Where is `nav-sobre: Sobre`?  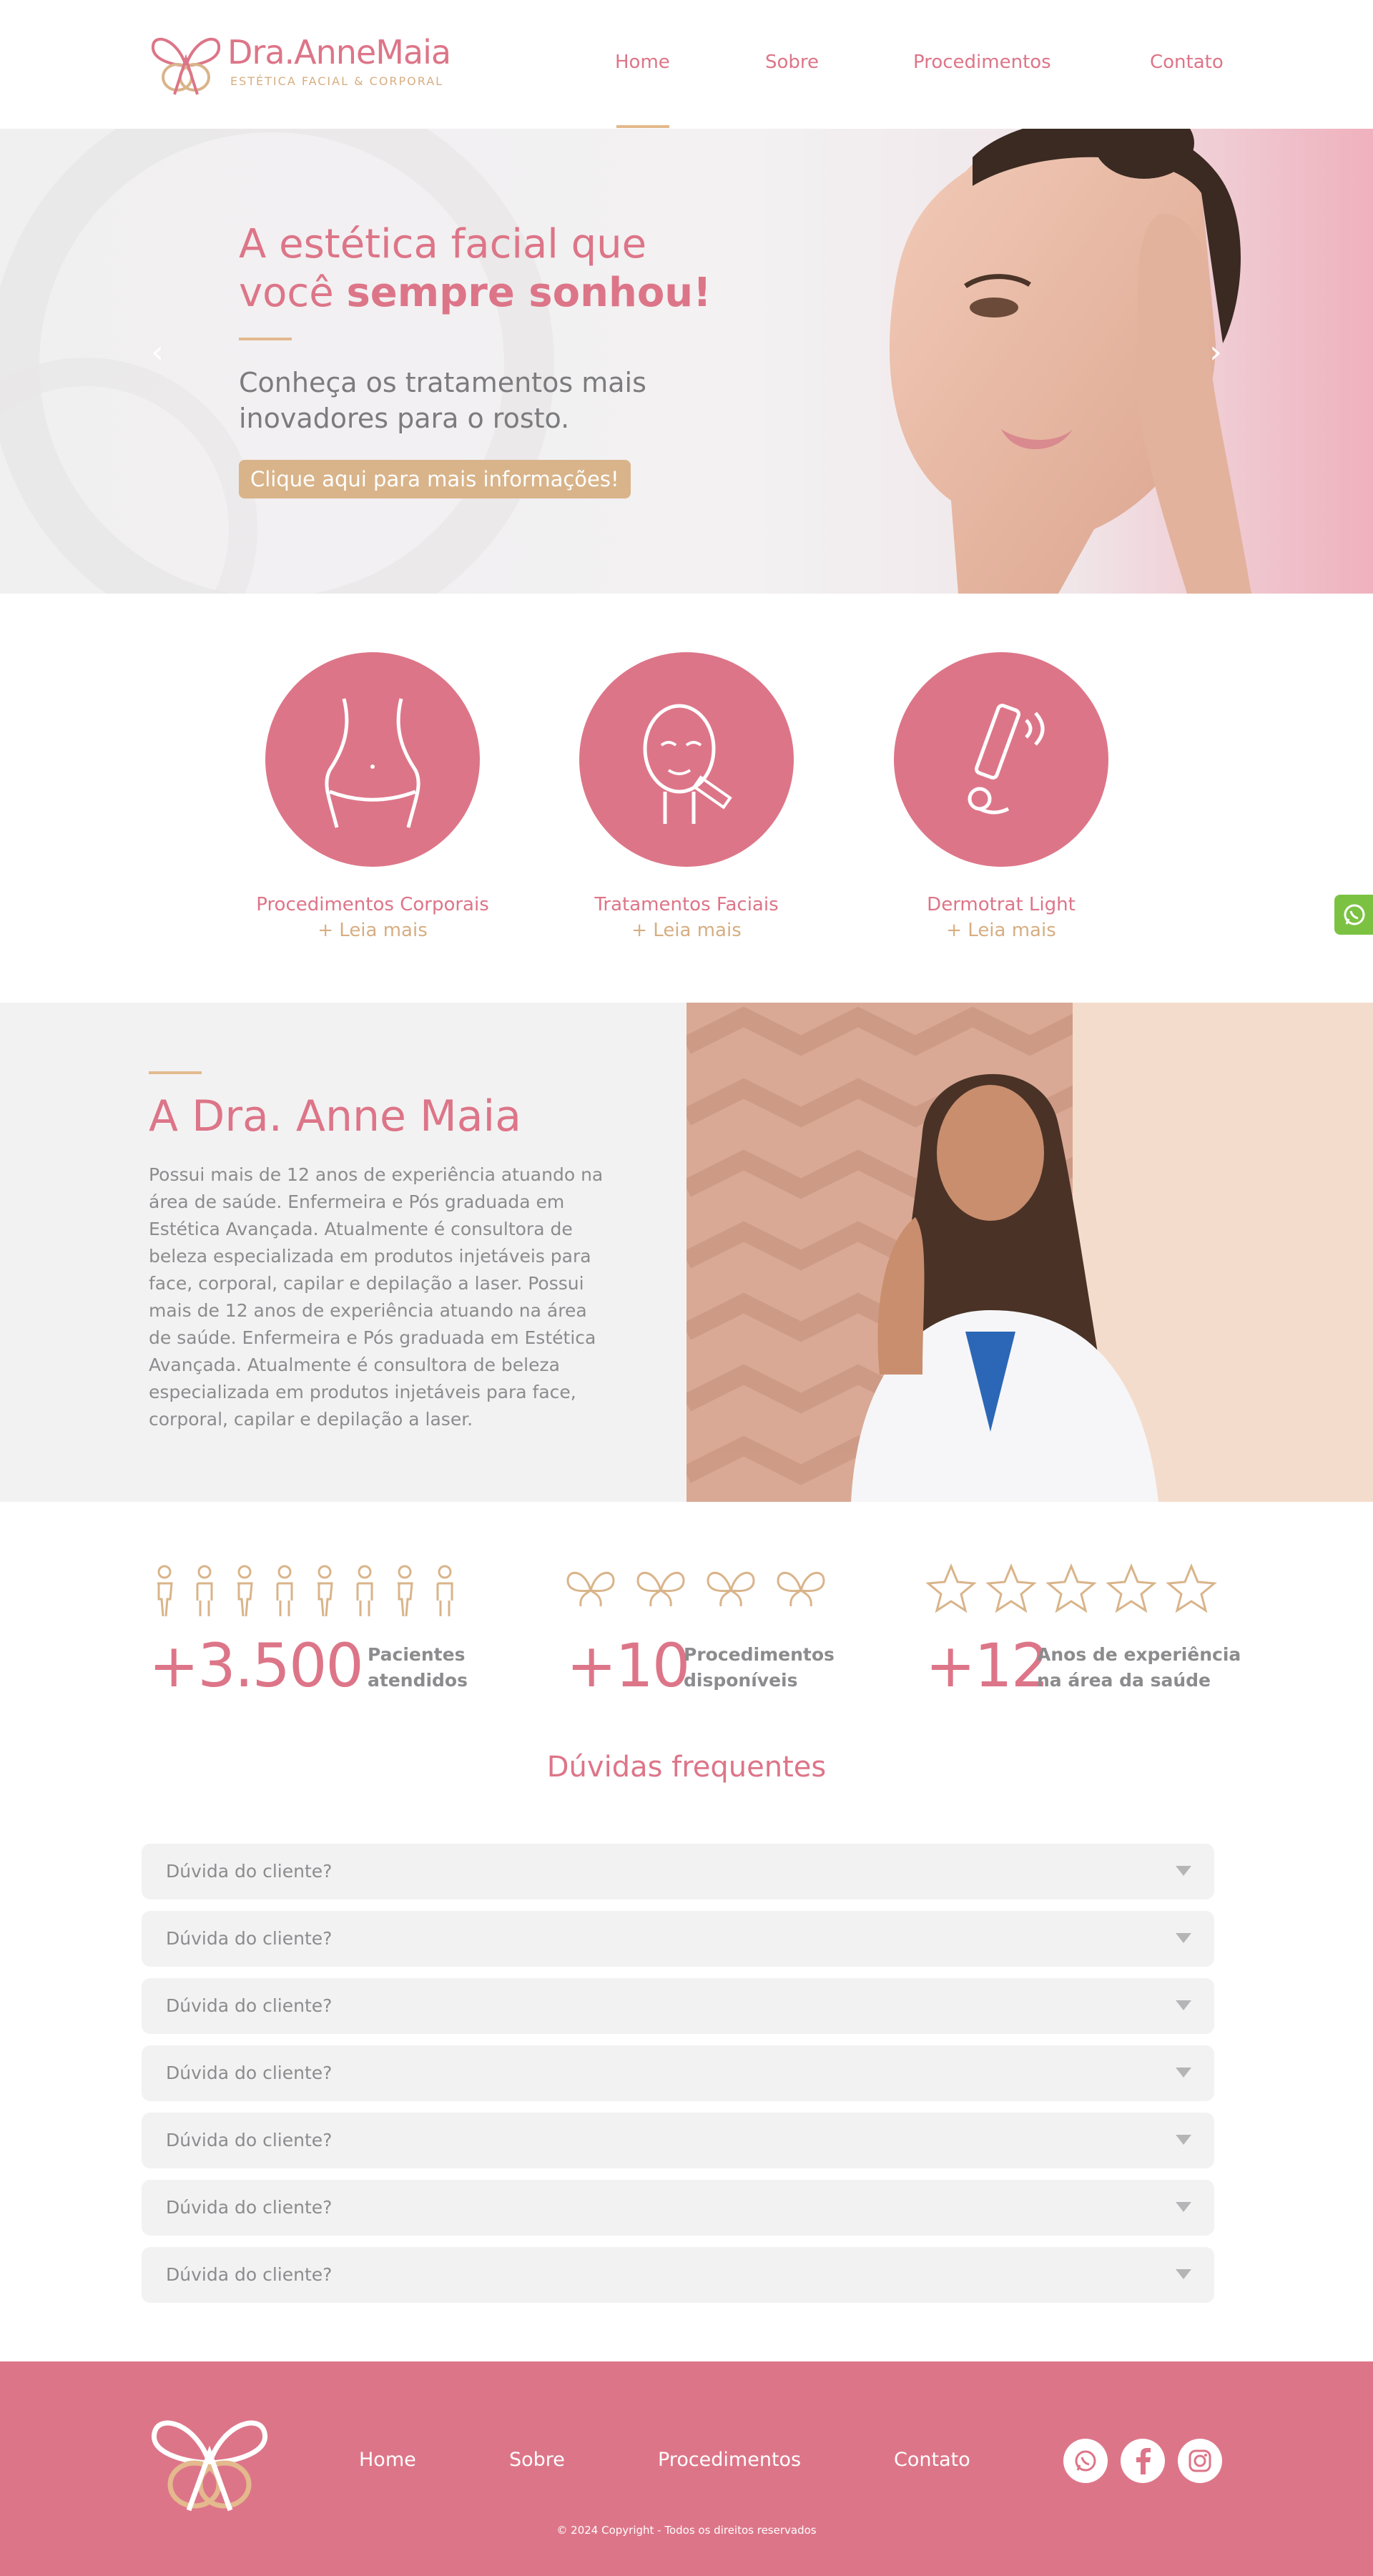
nav-sobre: Sobre is located at coordinates (792, 62).